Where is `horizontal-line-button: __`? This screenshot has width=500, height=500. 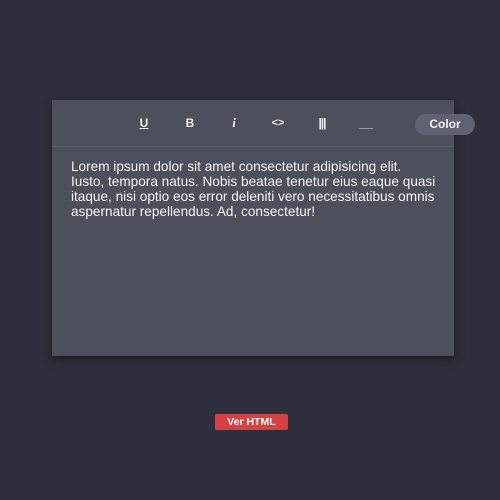
horizontal-line-button: __ is located at coordinates (366, 123).